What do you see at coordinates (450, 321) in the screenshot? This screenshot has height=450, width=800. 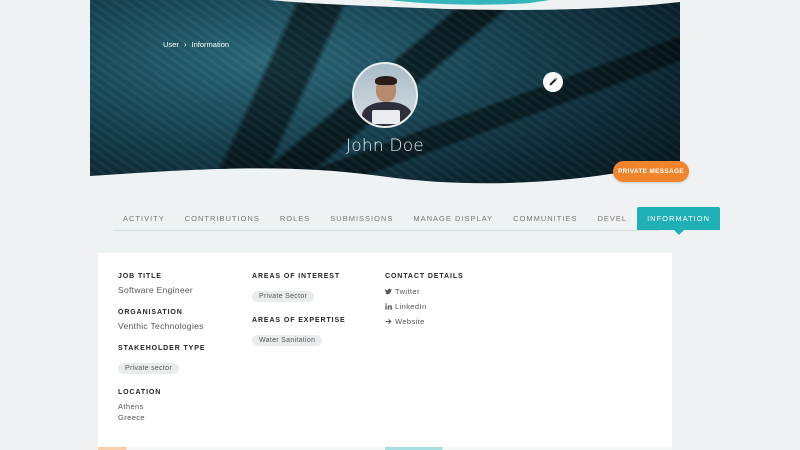 I see `contact-link-website: Website` at bounding box center [450, 321].